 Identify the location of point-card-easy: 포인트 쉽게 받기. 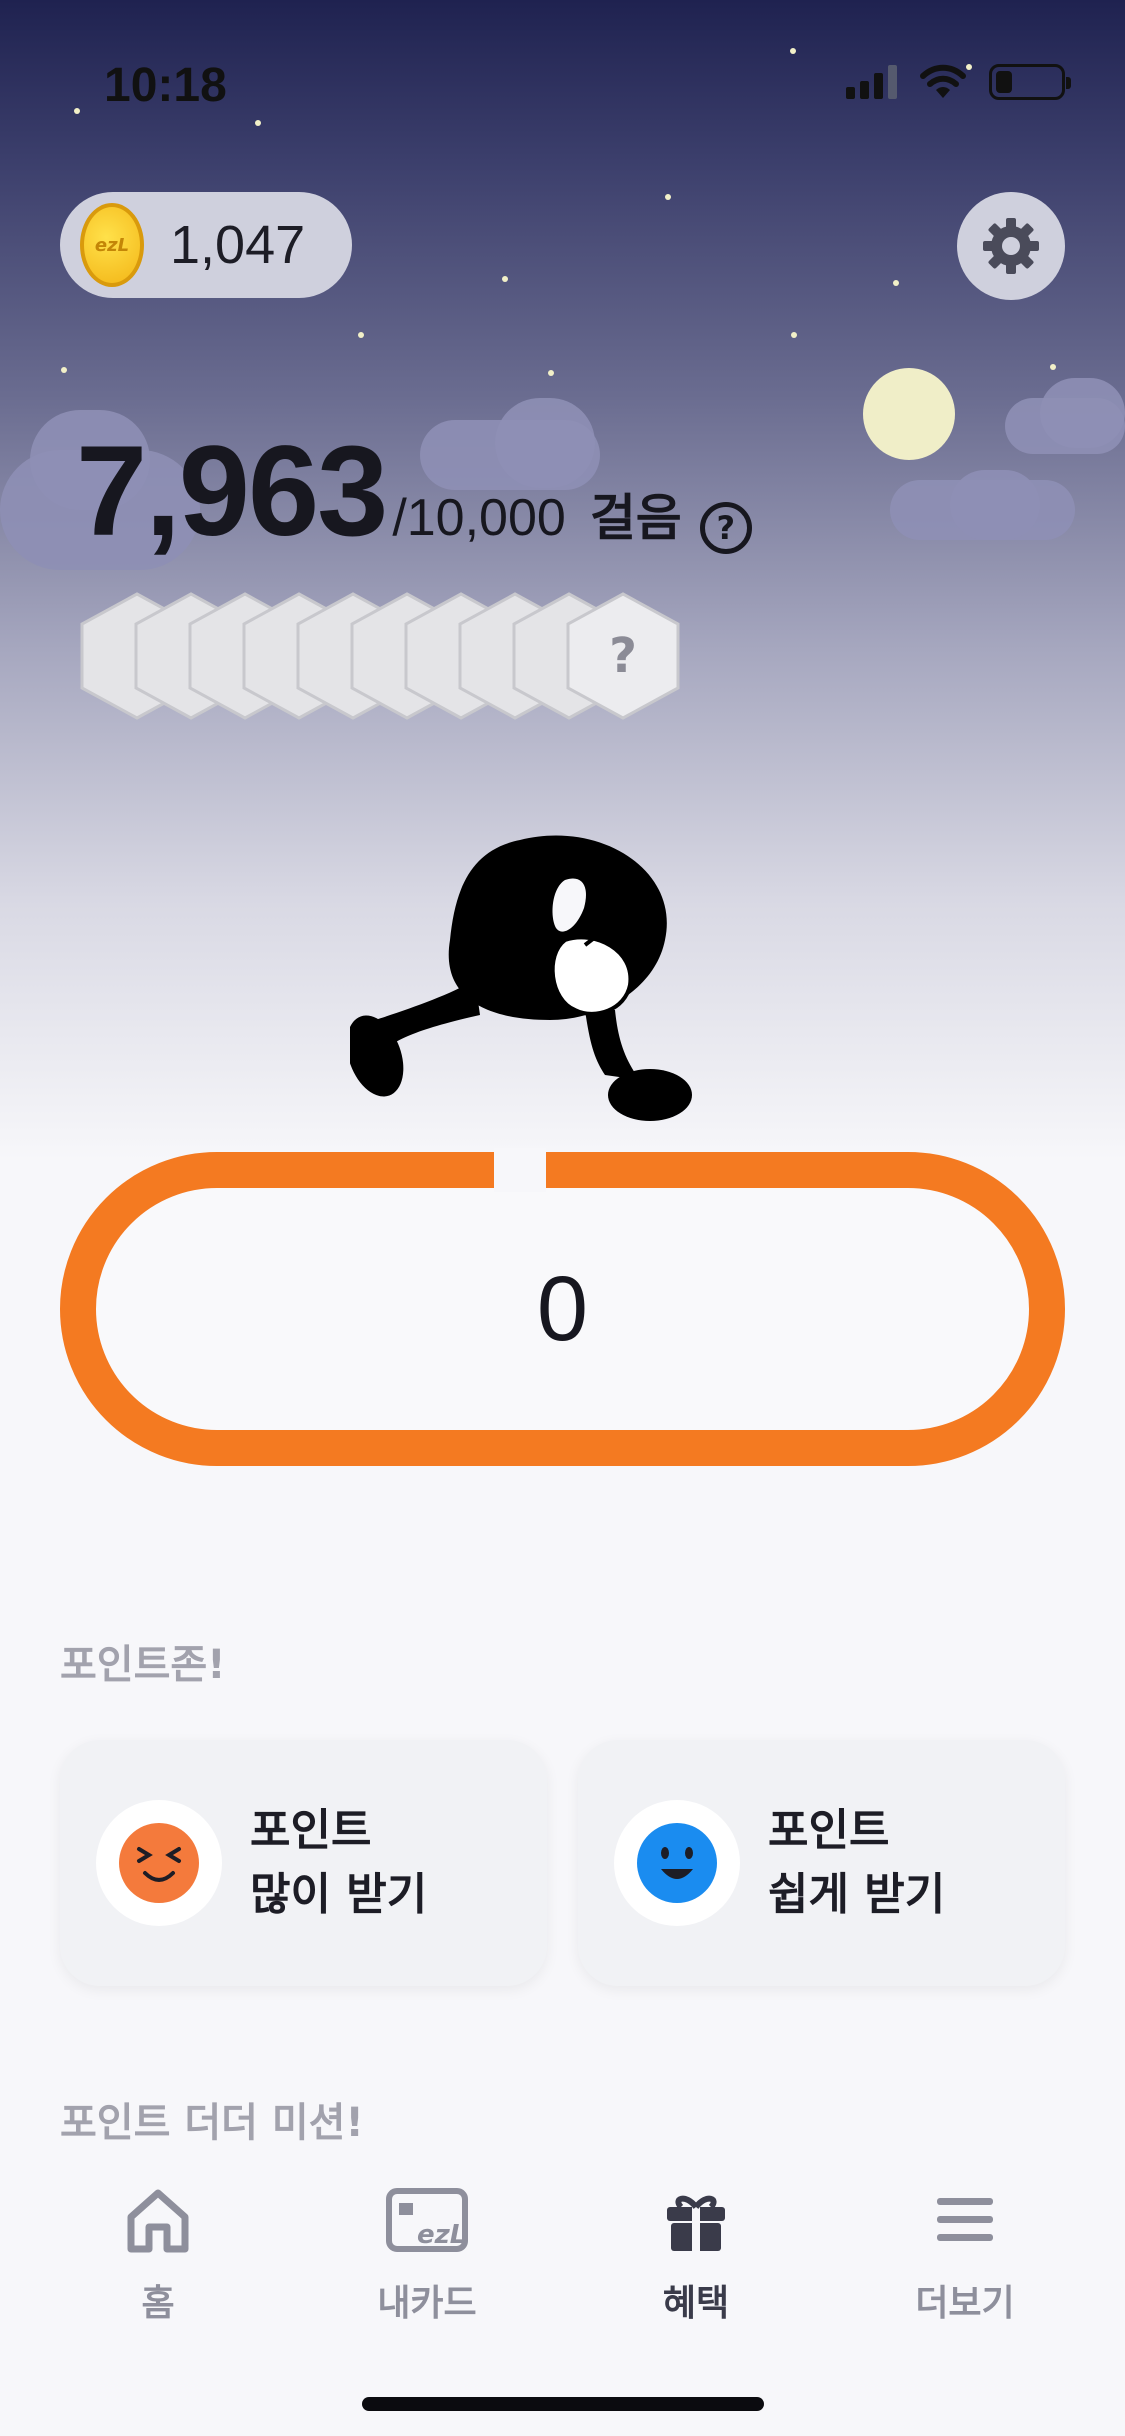
(821, 1863).